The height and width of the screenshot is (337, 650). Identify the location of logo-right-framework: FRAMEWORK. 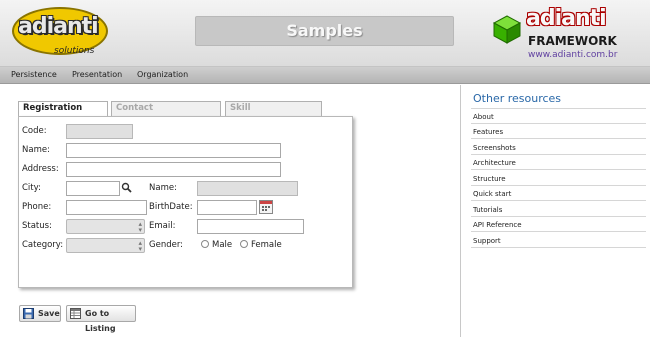
(572, 41).